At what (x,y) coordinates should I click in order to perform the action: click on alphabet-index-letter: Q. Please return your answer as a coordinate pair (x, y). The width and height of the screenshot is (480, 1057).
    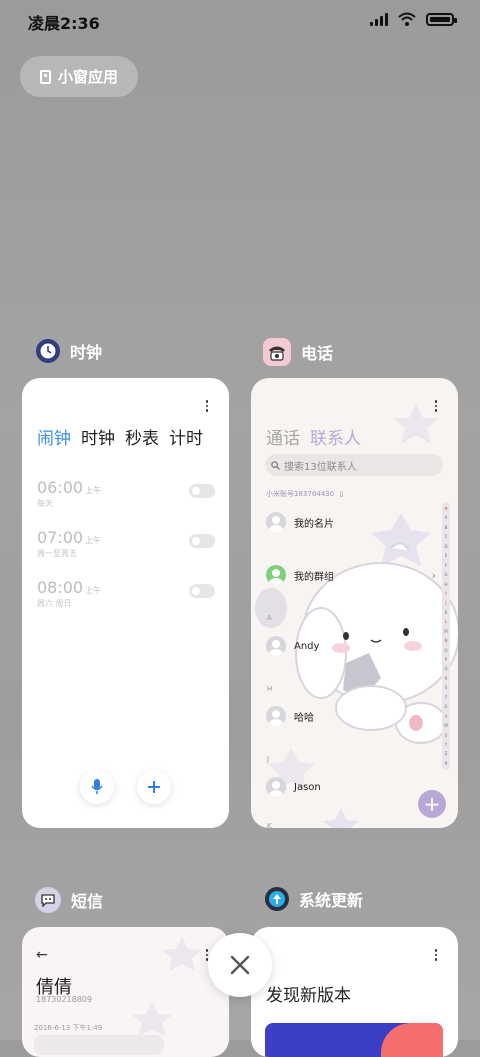
    Looking at the image, I should click on (445, 668).